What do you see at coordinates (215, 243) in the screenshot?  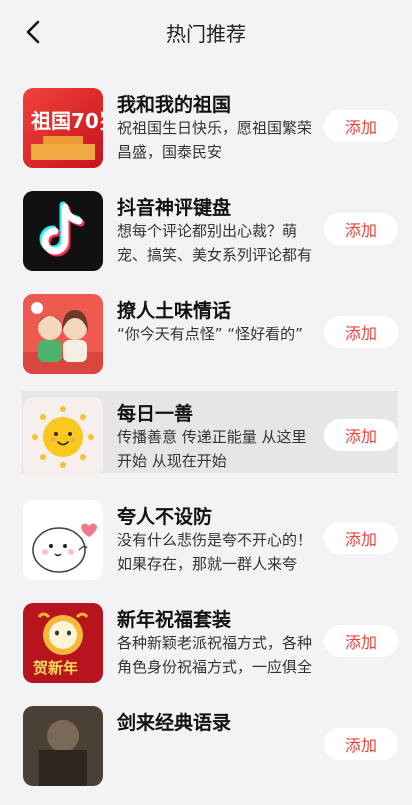 I see `item-description: 想每个评论都别出心裁？萌宠、搞笑、美女系列评论都有` at bounding box center [215, 243].